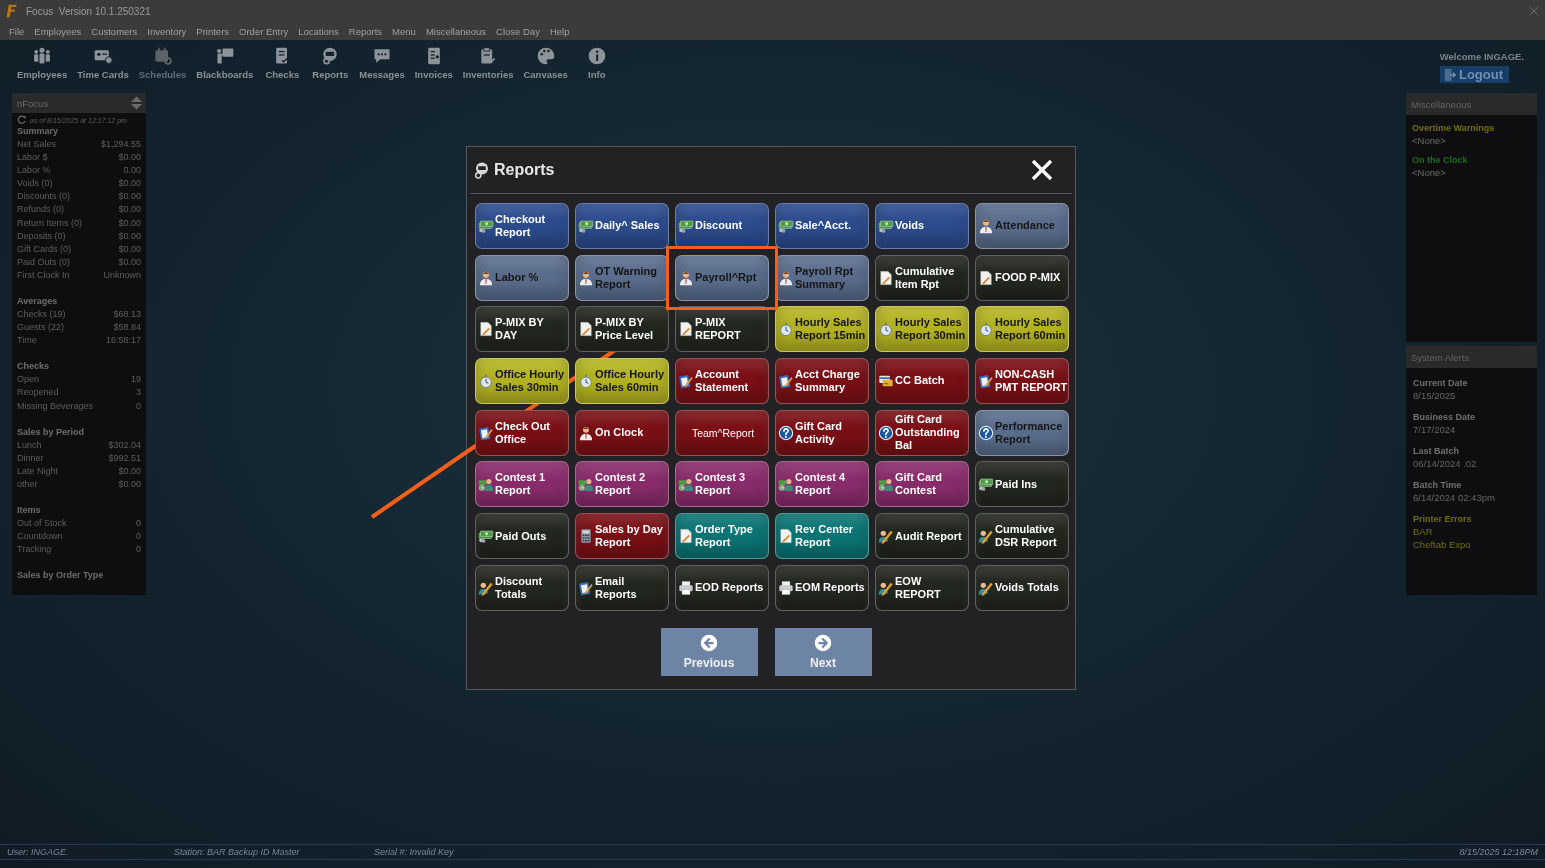  I want to click on menu-item: Employees, so click(58, 31).